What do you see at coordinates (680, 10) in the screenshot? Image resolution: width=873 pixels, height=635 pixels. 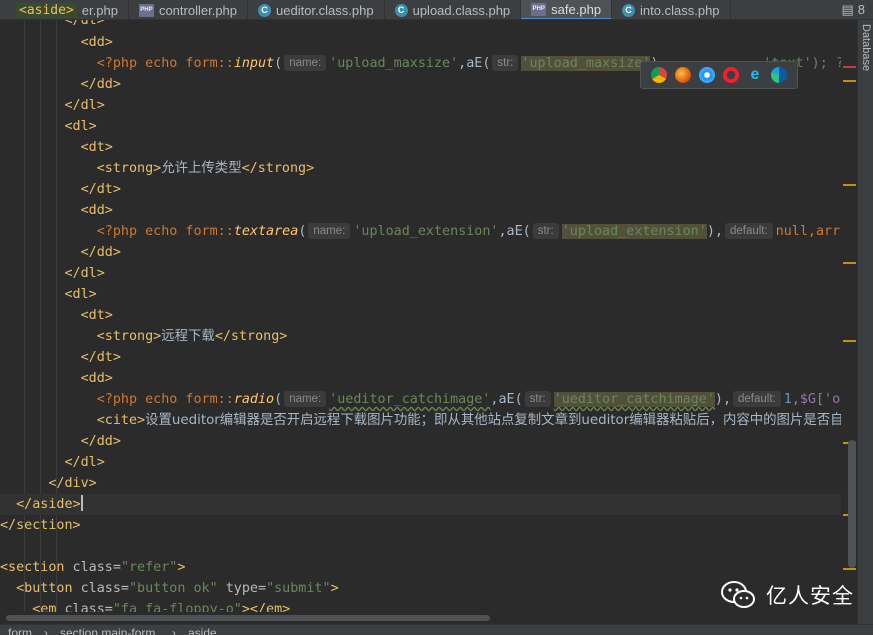 I see `tab-label: into.class.php` at bounding box center [680, 10].